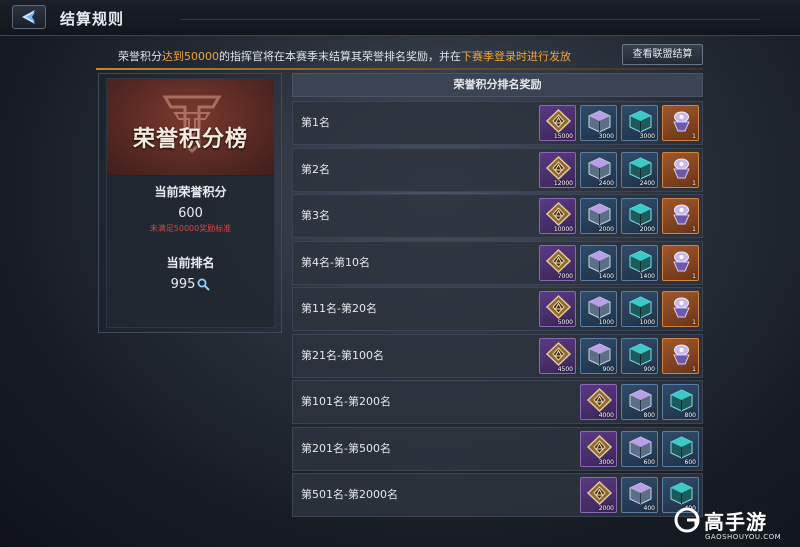 The height and width of the screenshot is (547, 800). I want to click on reward-row: 第201名-第500名 3000 600 600, so click(497, 448).